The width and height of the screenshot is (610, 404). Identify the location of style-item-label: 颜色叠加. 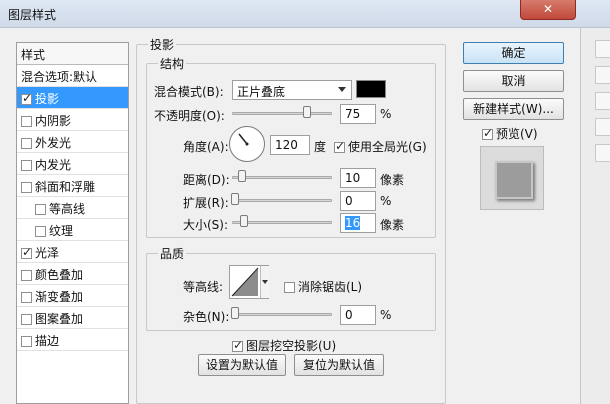
(59, 275).